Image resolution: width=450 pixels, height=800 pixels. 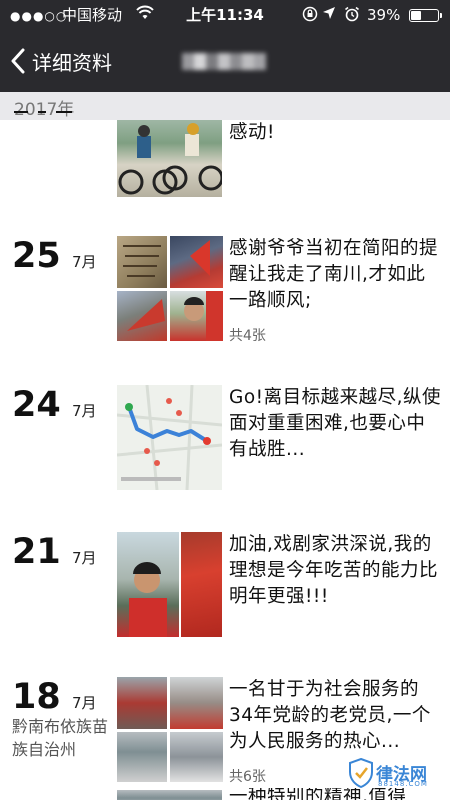 What do you see at coordinates (361, 773) in the screenshot?
I see `shield-icon` at bounding box center [361, 773].